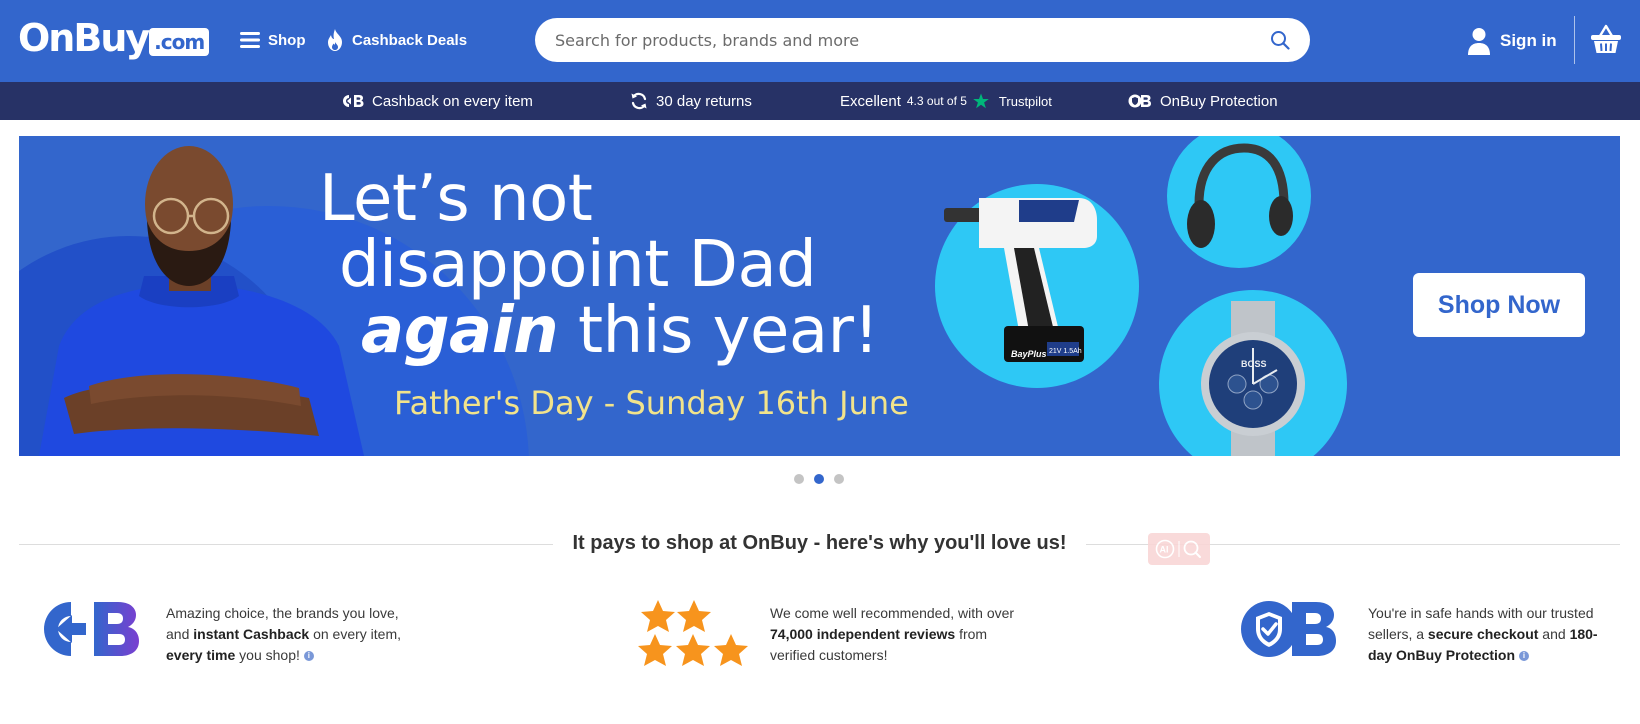 The height and width of the screenshot is (724, 1640). I want to click on basket-icon, so click(1606, 38).